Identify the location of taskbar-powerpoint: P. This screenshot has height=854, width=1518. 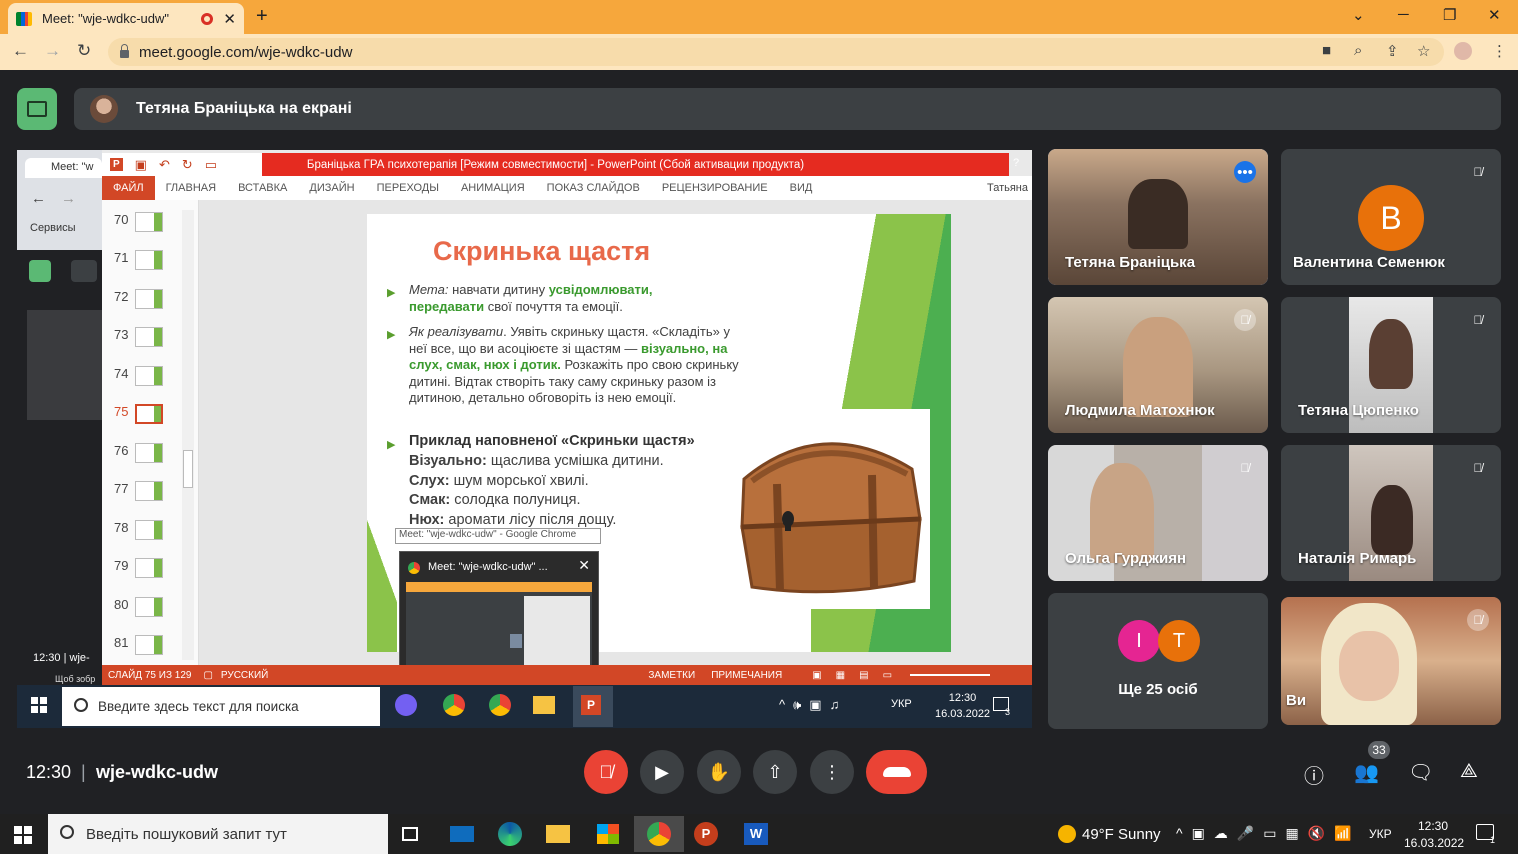
(706, 834).